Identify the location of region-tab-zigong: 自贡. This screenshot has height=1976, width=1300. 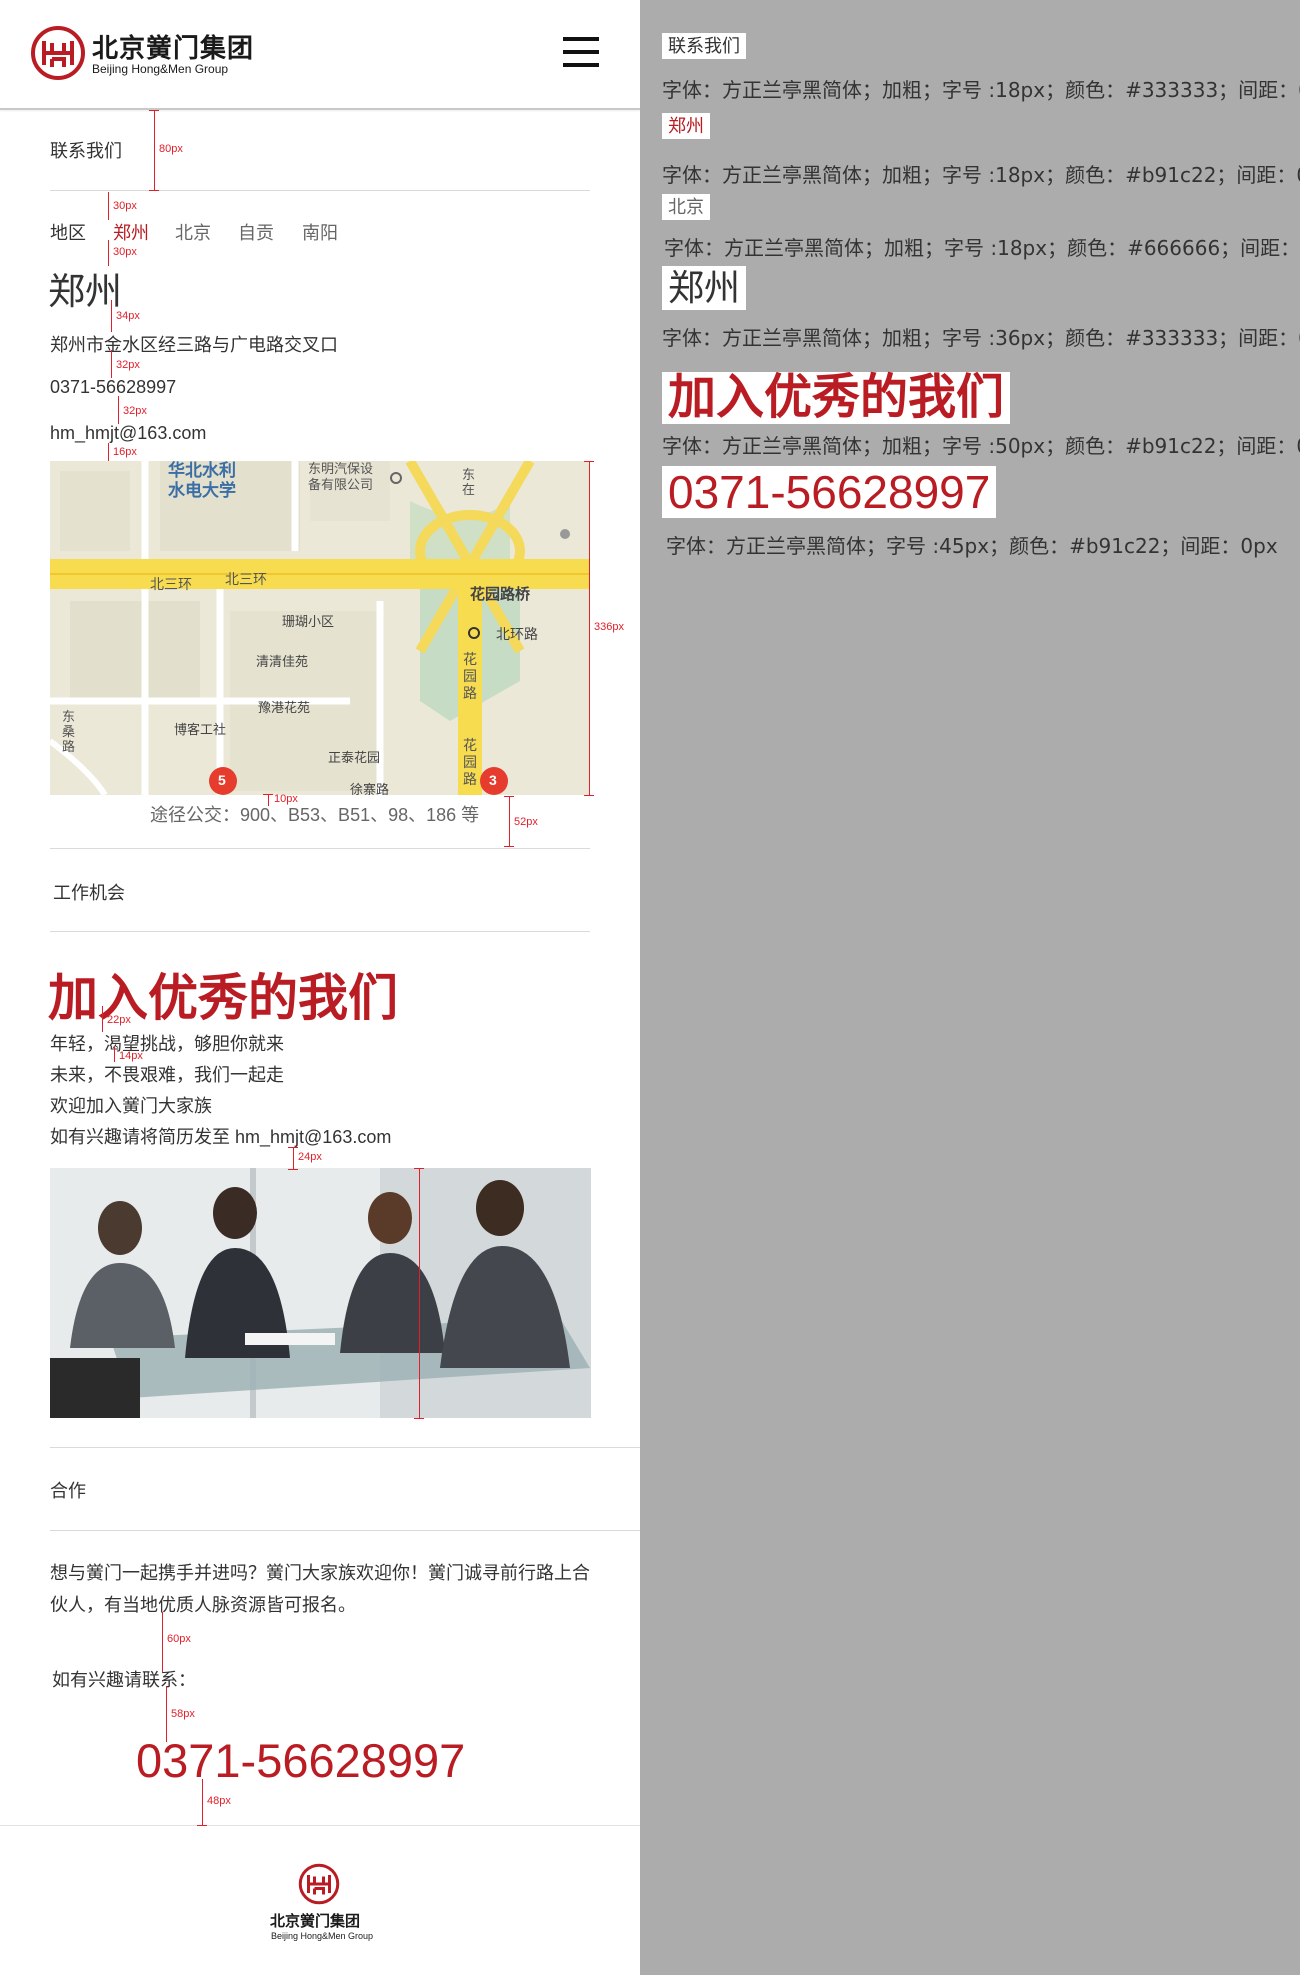
(256, 232).